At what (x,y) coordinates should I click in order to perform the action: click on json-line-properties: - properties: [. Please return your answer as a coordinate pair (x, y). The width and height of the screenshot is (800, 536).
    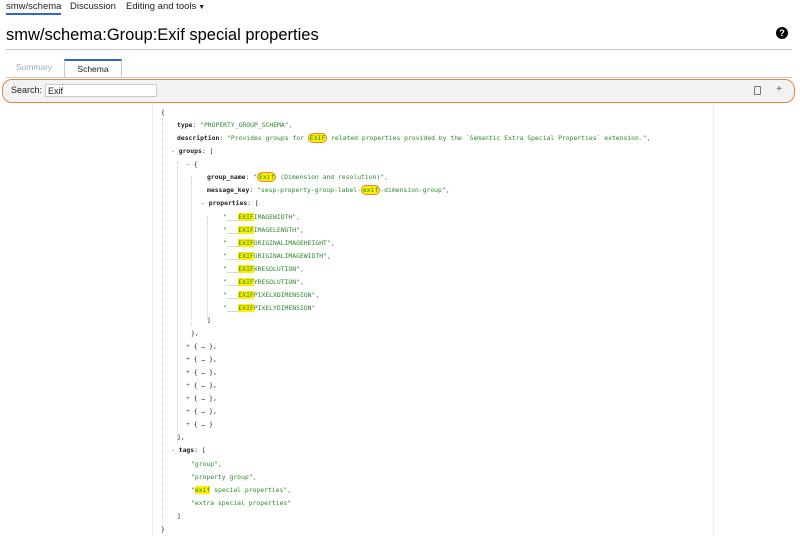
    Looking at the image, I should click on (230, 203).